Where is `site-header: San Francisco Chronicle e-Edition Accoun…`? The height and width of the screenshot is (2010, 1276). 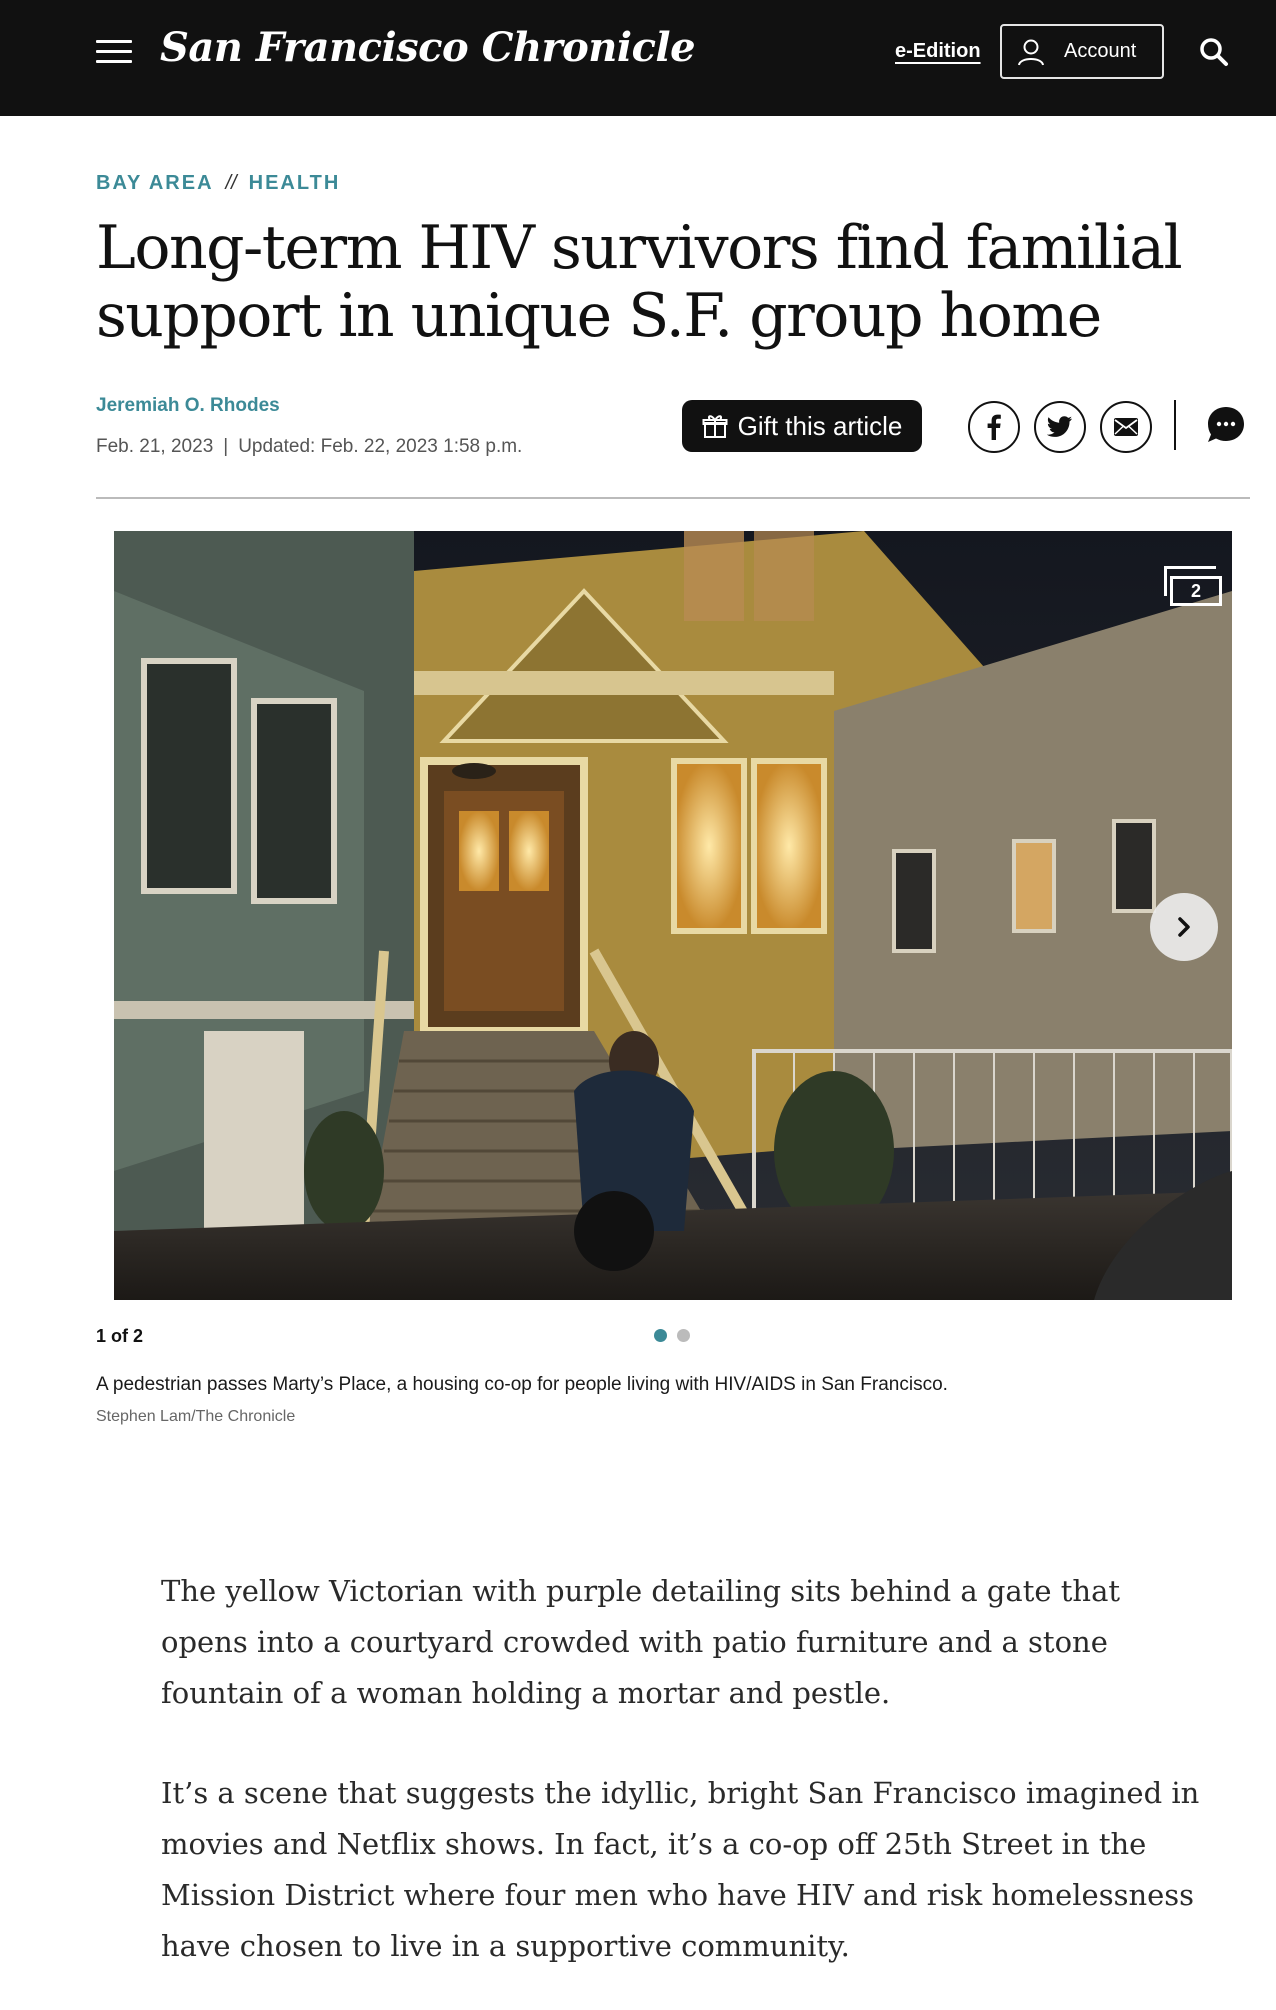 site-header: San Francisco Chronicle e-Edition Accoun… is located at coordinates (638, 58).